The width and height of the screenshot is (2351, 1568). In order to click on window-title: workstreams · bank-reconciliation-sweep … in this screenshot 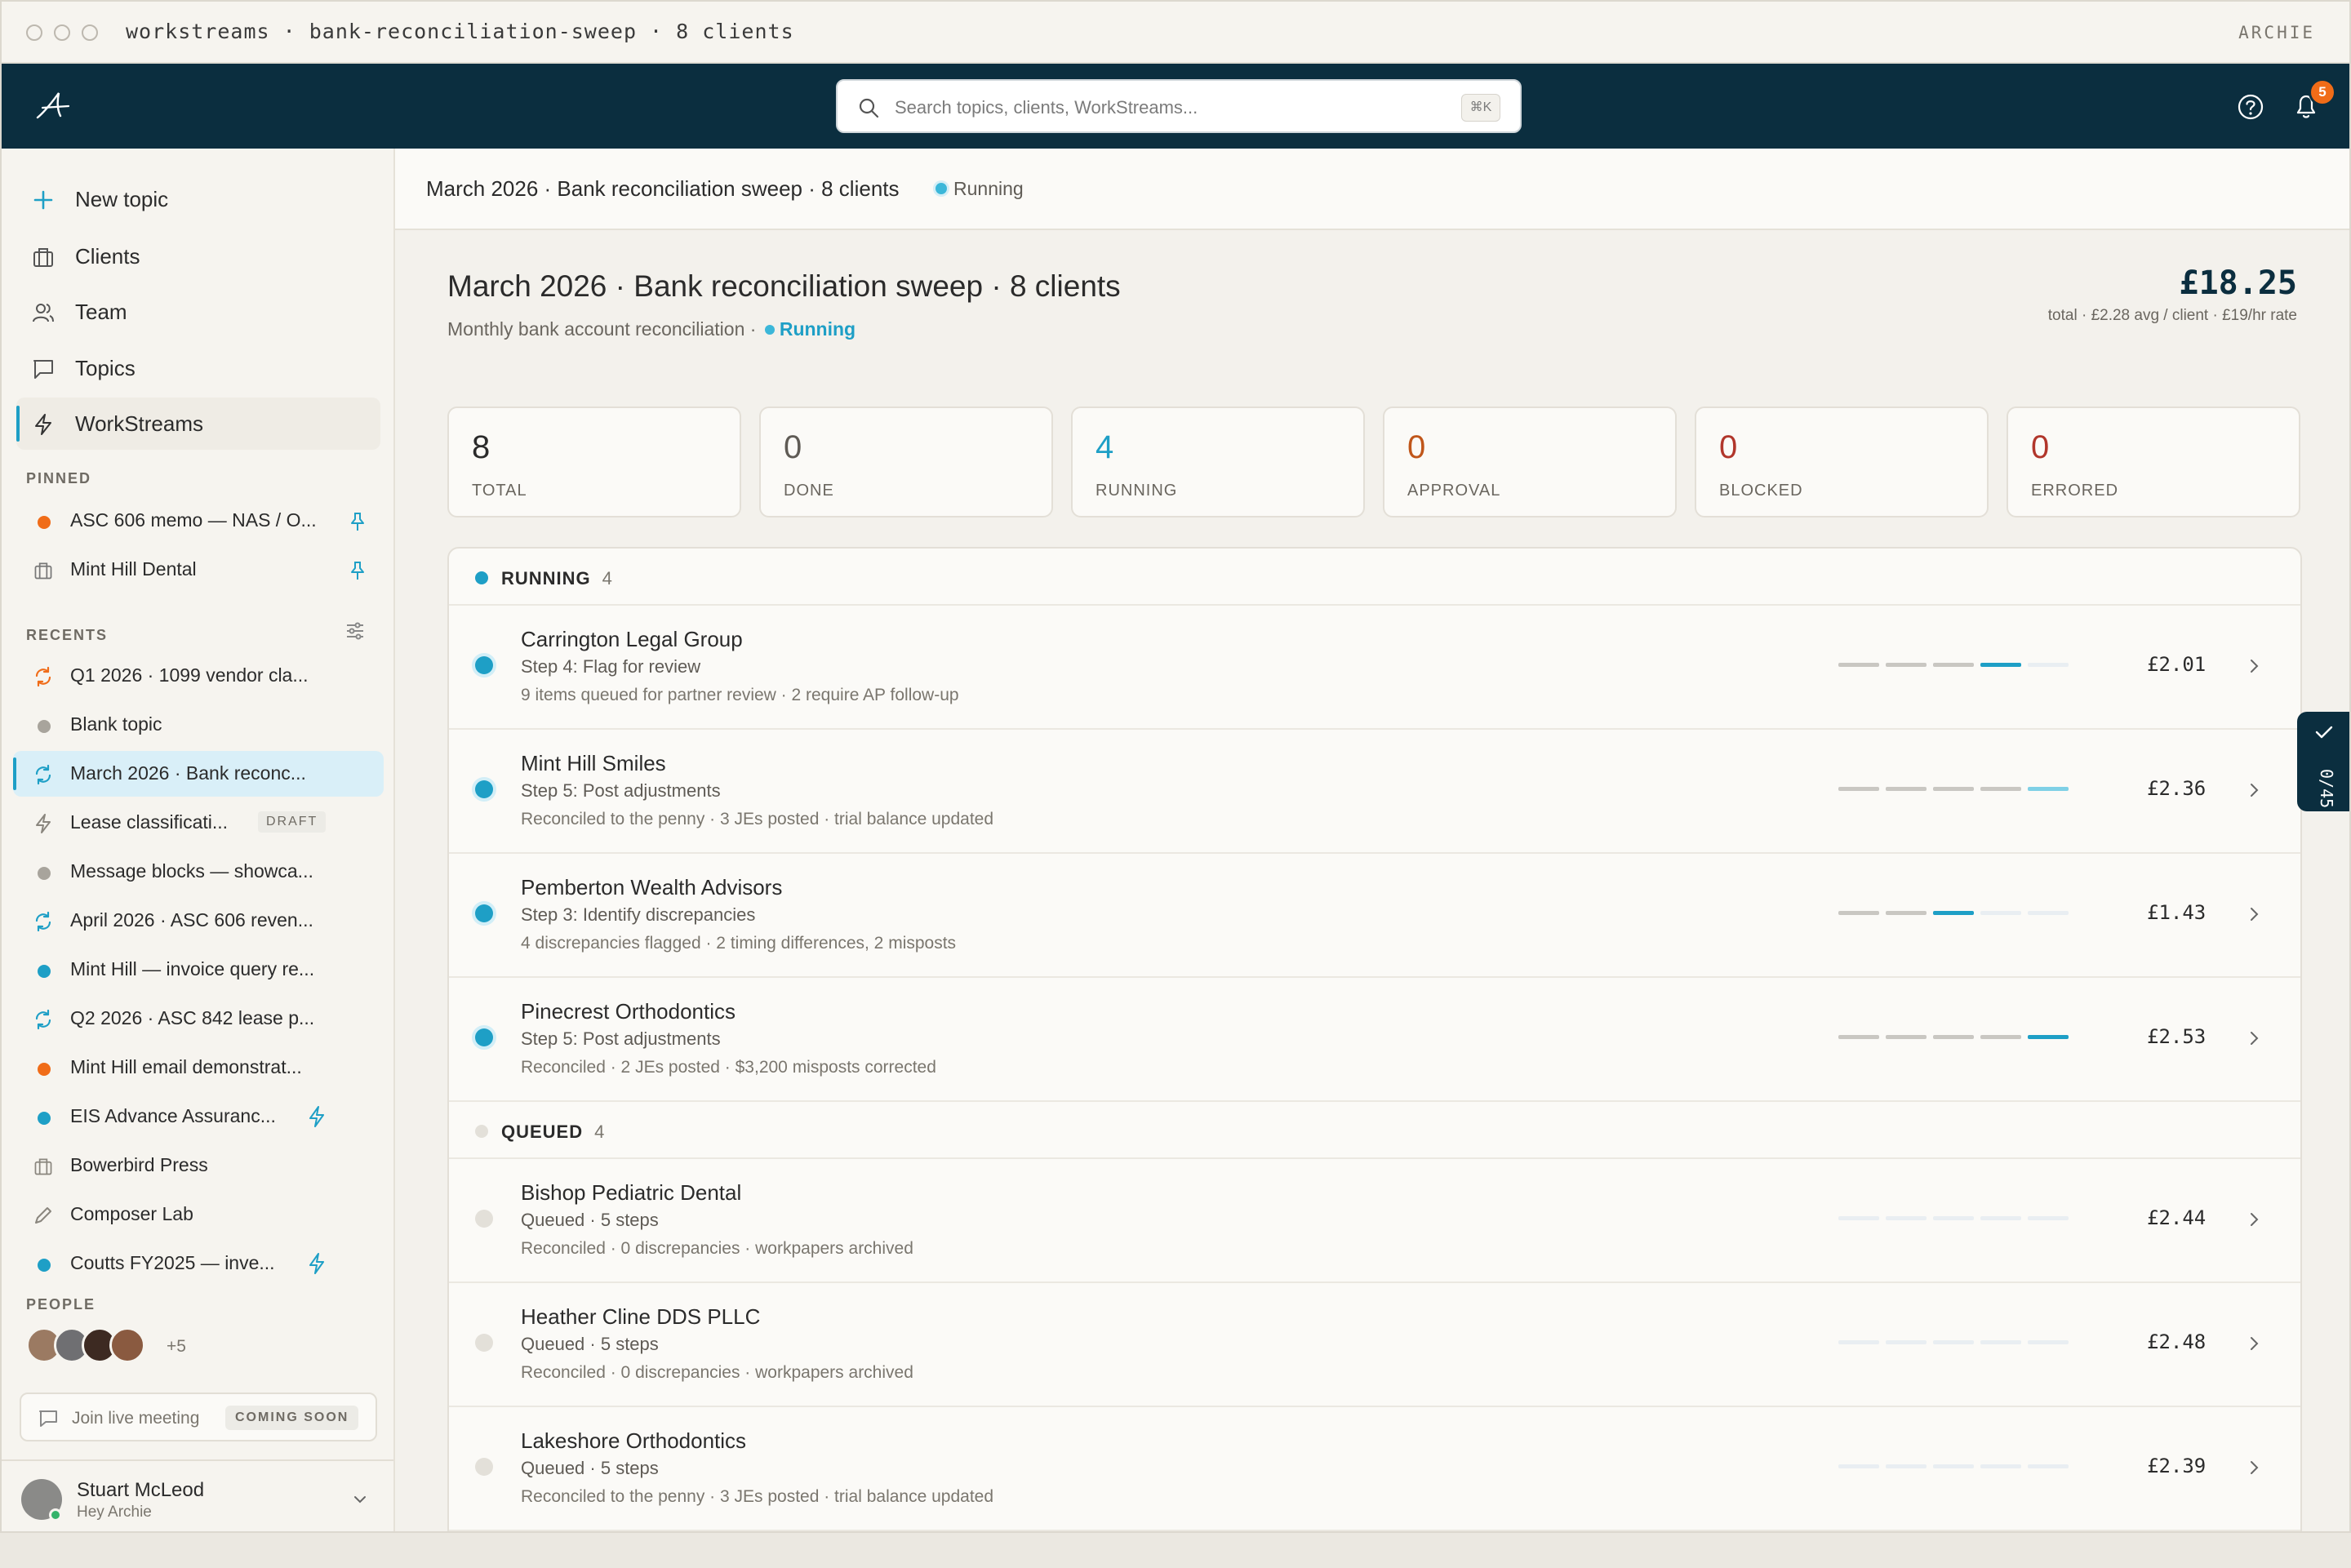, I will do `click(460, 32)`.